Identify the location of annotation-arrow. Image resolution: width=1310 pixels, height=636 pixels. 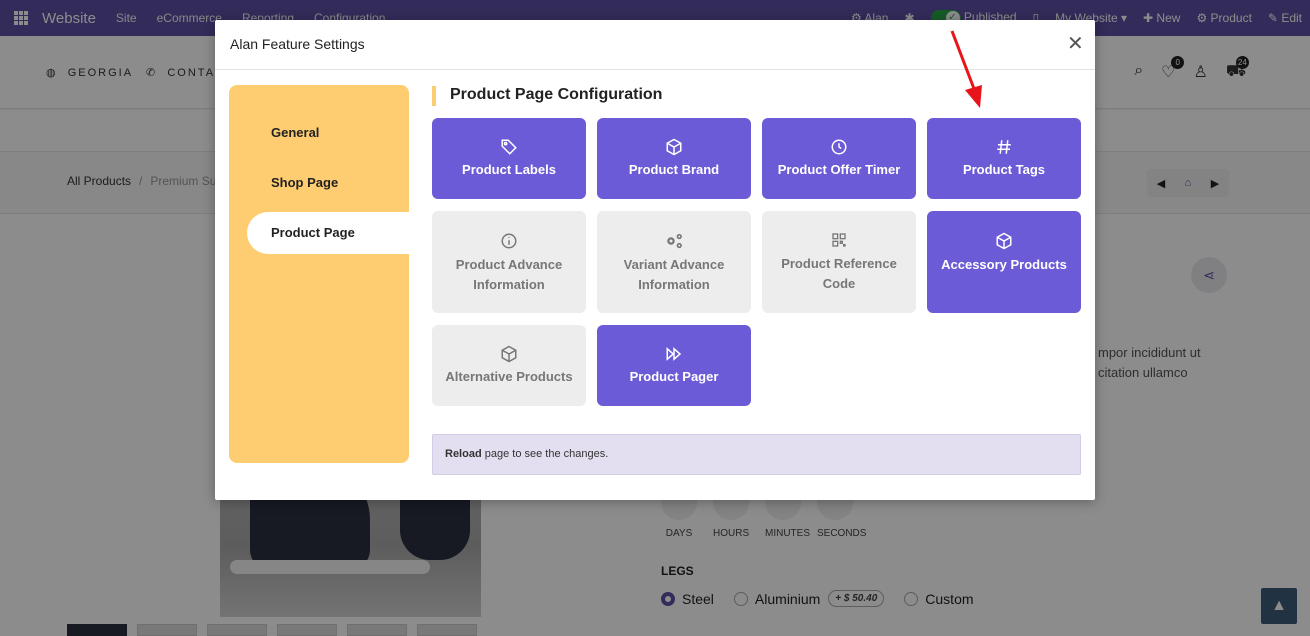
(966, 69).